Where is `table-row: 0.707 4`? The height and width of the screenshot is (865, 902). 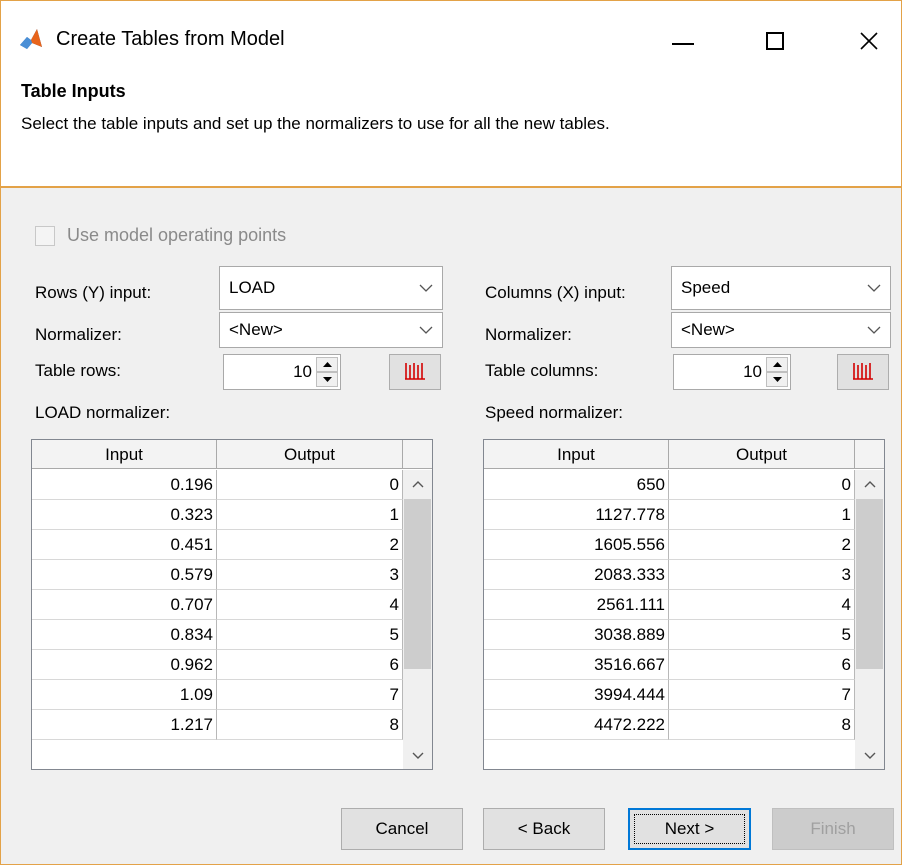
table-row: 0.707 4 is located at coordinates (217, 605).